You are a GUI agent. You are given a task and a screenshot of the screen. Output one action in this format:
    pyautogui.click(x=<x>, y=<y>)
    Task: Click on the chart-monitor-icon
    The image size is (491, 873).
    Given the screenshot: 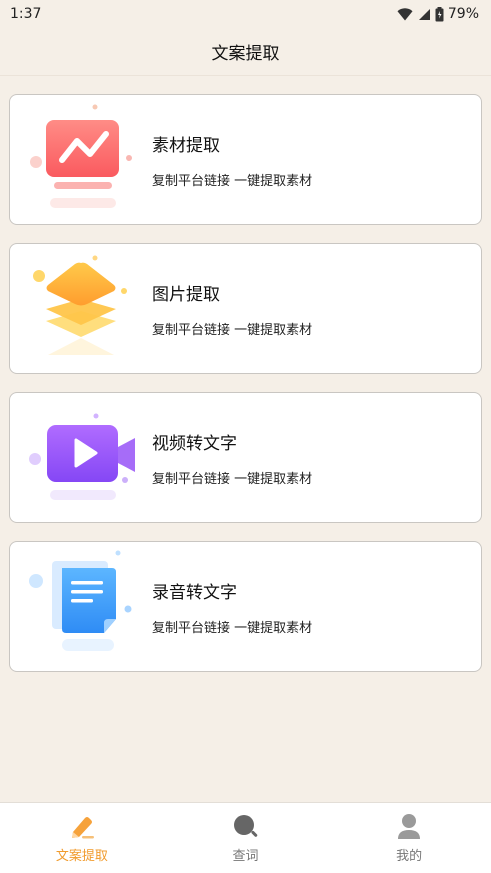 What is the action you would take?
    pyautogui.click(x=81, y=159)
    